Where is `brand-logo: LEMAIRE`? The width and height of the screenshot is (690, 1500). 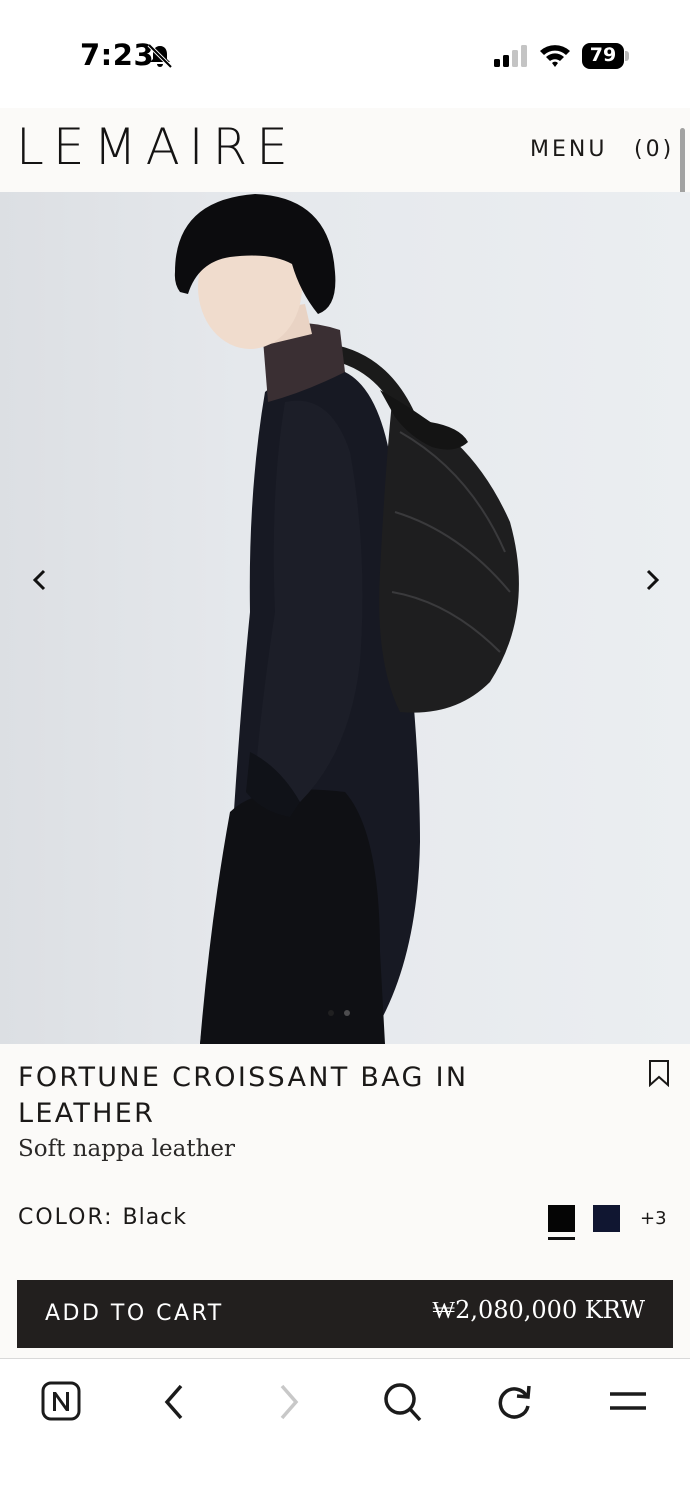 brand-logo: LEMAIRE is located at coordinates (156, 147).